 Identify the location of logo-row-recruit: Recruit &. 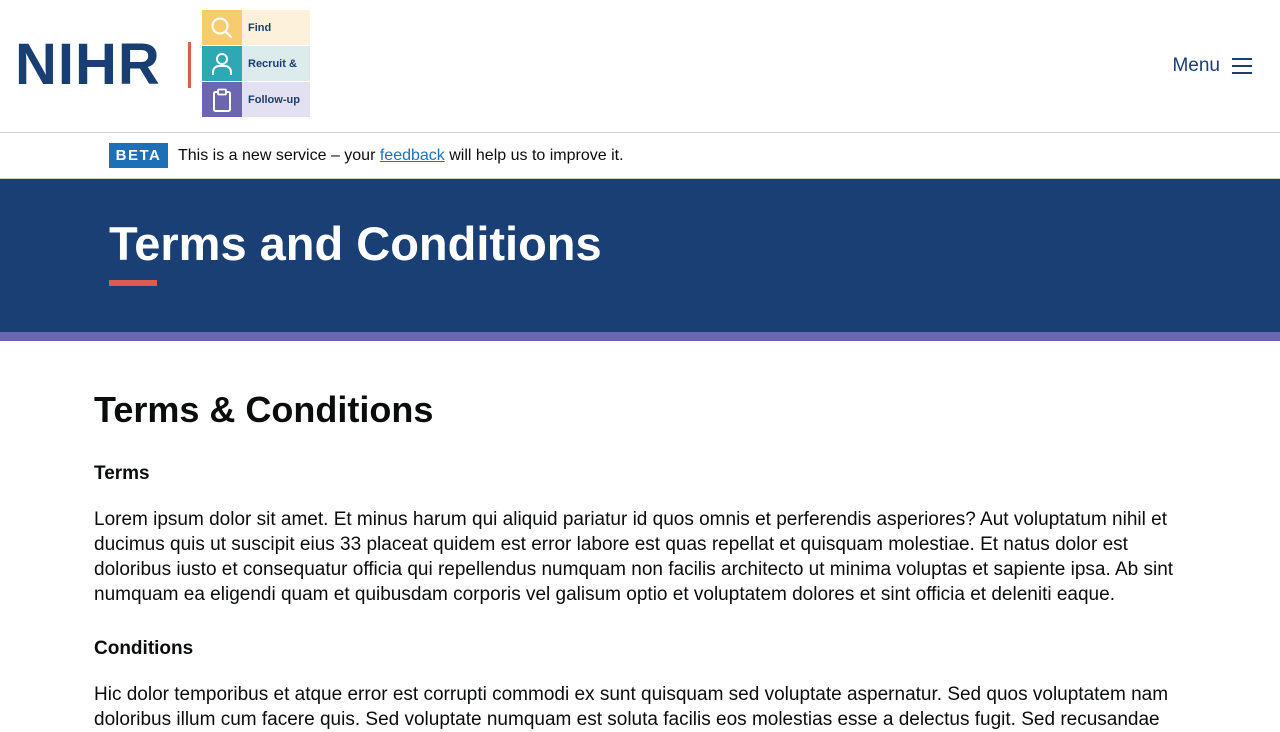
(256, 63).